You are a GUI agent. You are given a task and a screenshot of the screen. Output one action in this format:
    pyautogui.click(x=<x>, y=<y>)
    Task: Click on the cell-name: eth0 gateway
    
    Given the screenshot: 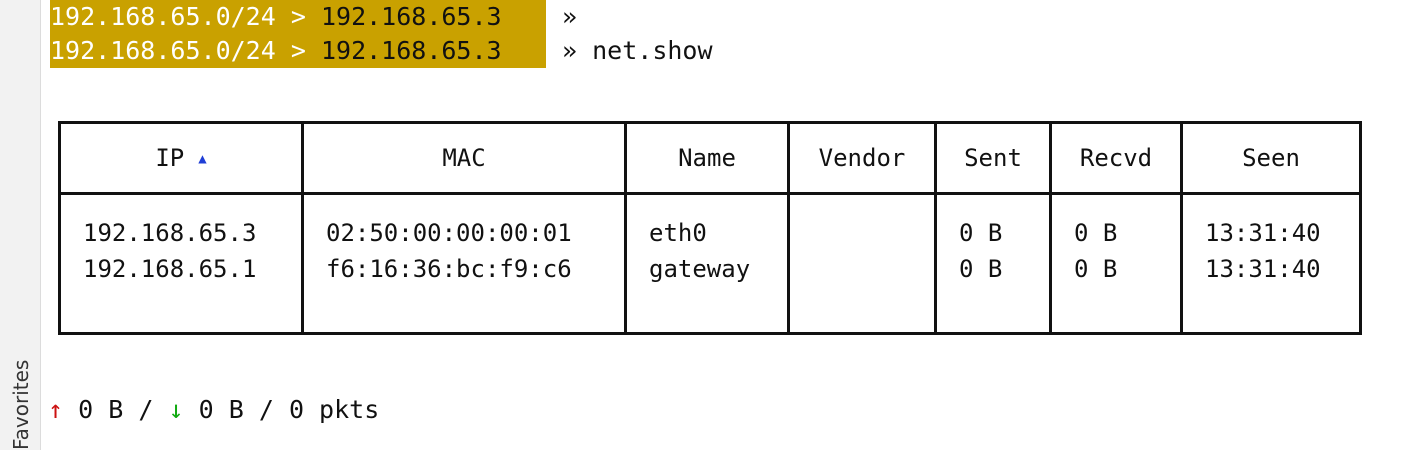 What is the action you would take?
    pyautogui.click(x=707, y=263)
    